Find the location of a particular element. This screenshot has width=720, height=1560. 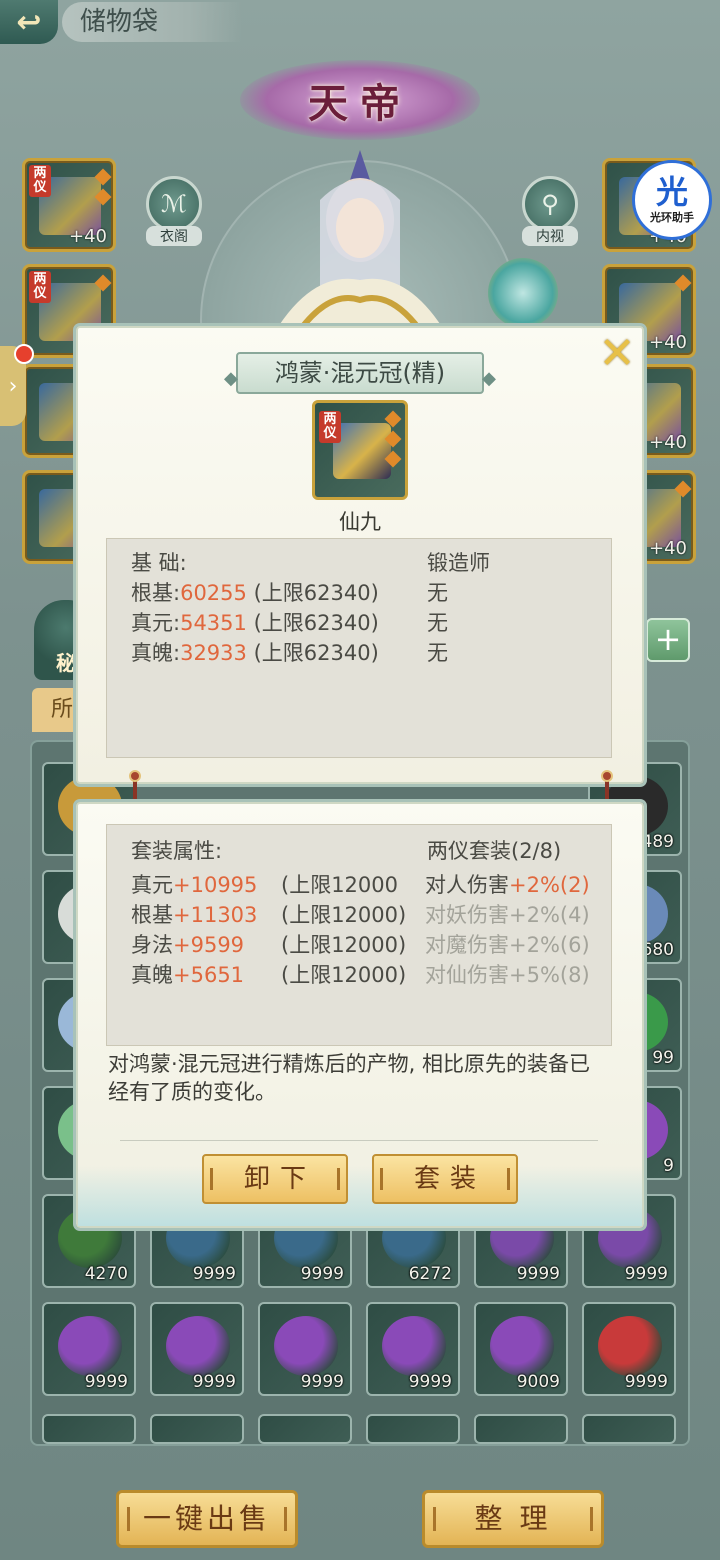

item-count: 680 is located at coordinates (657, 950).